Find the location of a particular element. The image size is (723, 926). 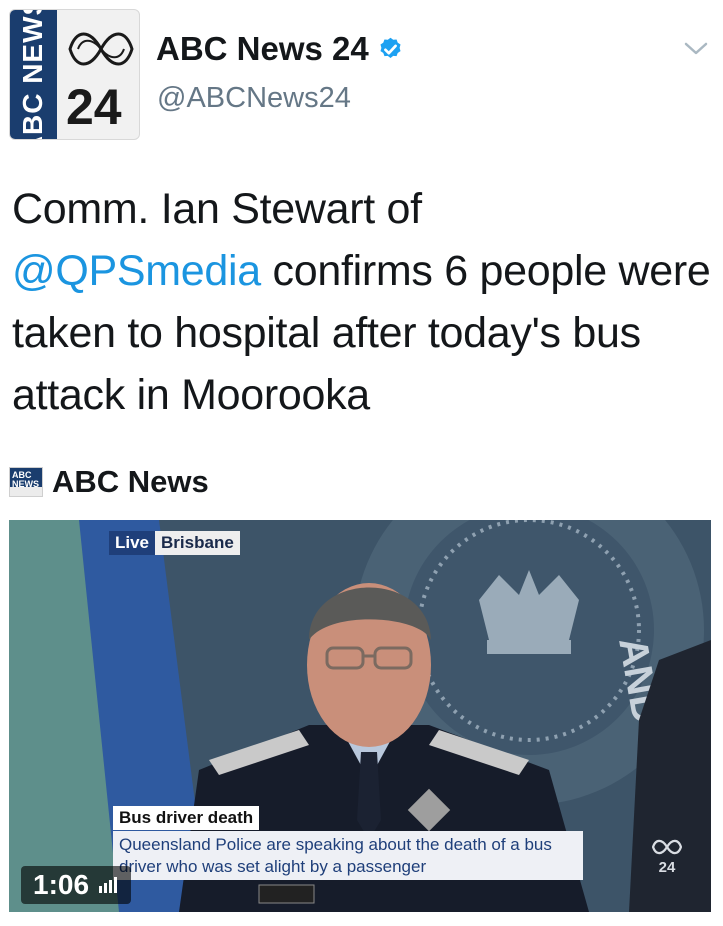

video-duration: 1:06 is located at coordinates (61, 884).